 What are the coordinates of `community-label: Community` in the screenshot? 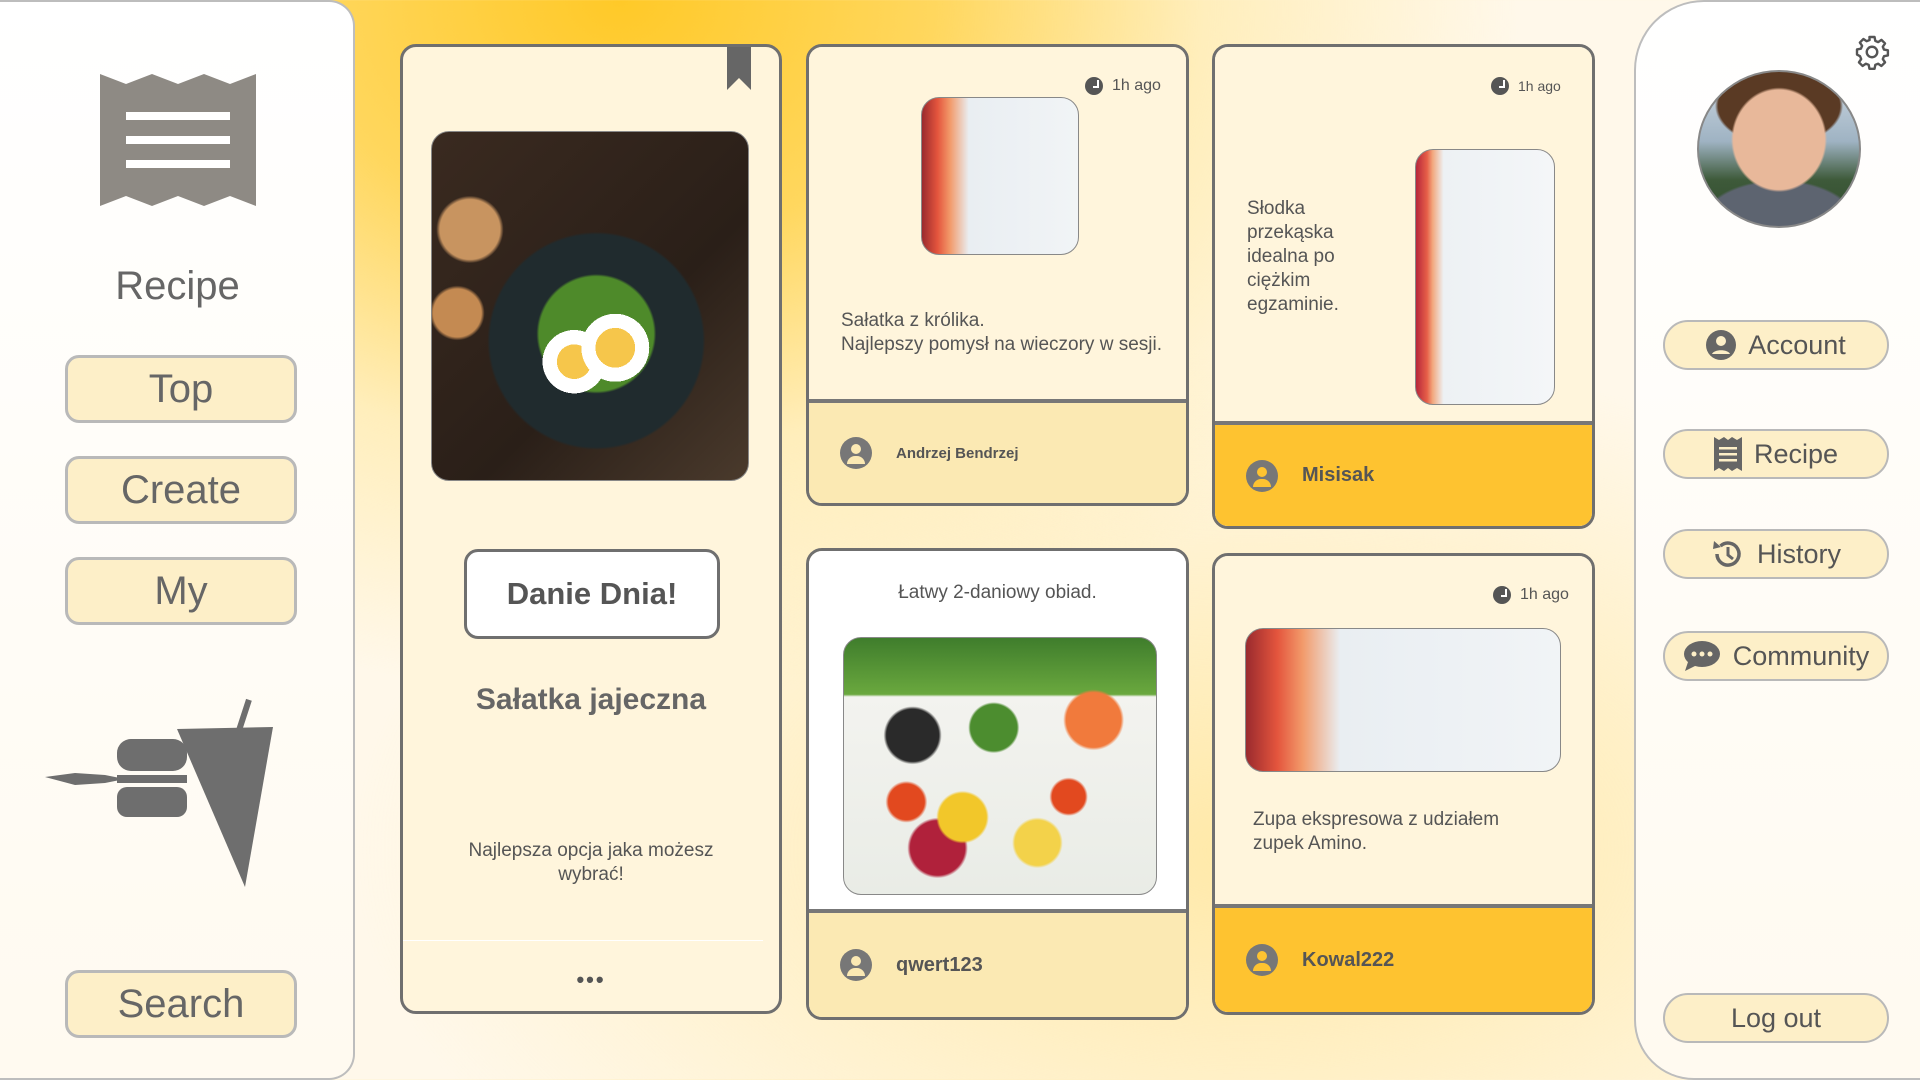 It's located at (1801, 655).